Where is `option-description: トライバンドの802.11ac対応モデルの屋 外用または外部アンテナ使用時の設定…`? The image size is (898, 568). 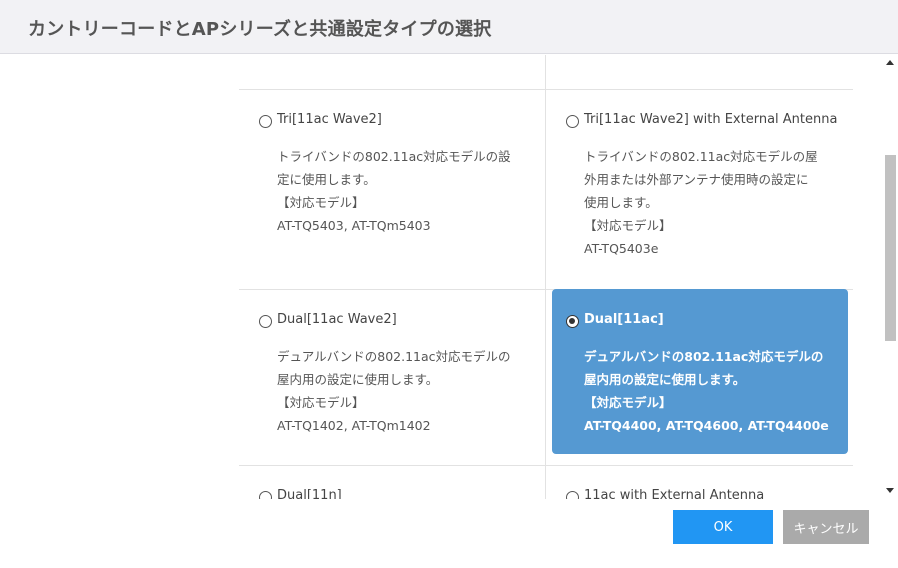
option-description: トライバンドの802.11ac対応モデルの屋 外用または外部アンテナ使用時の設定… is located at coordinates (704, 202).